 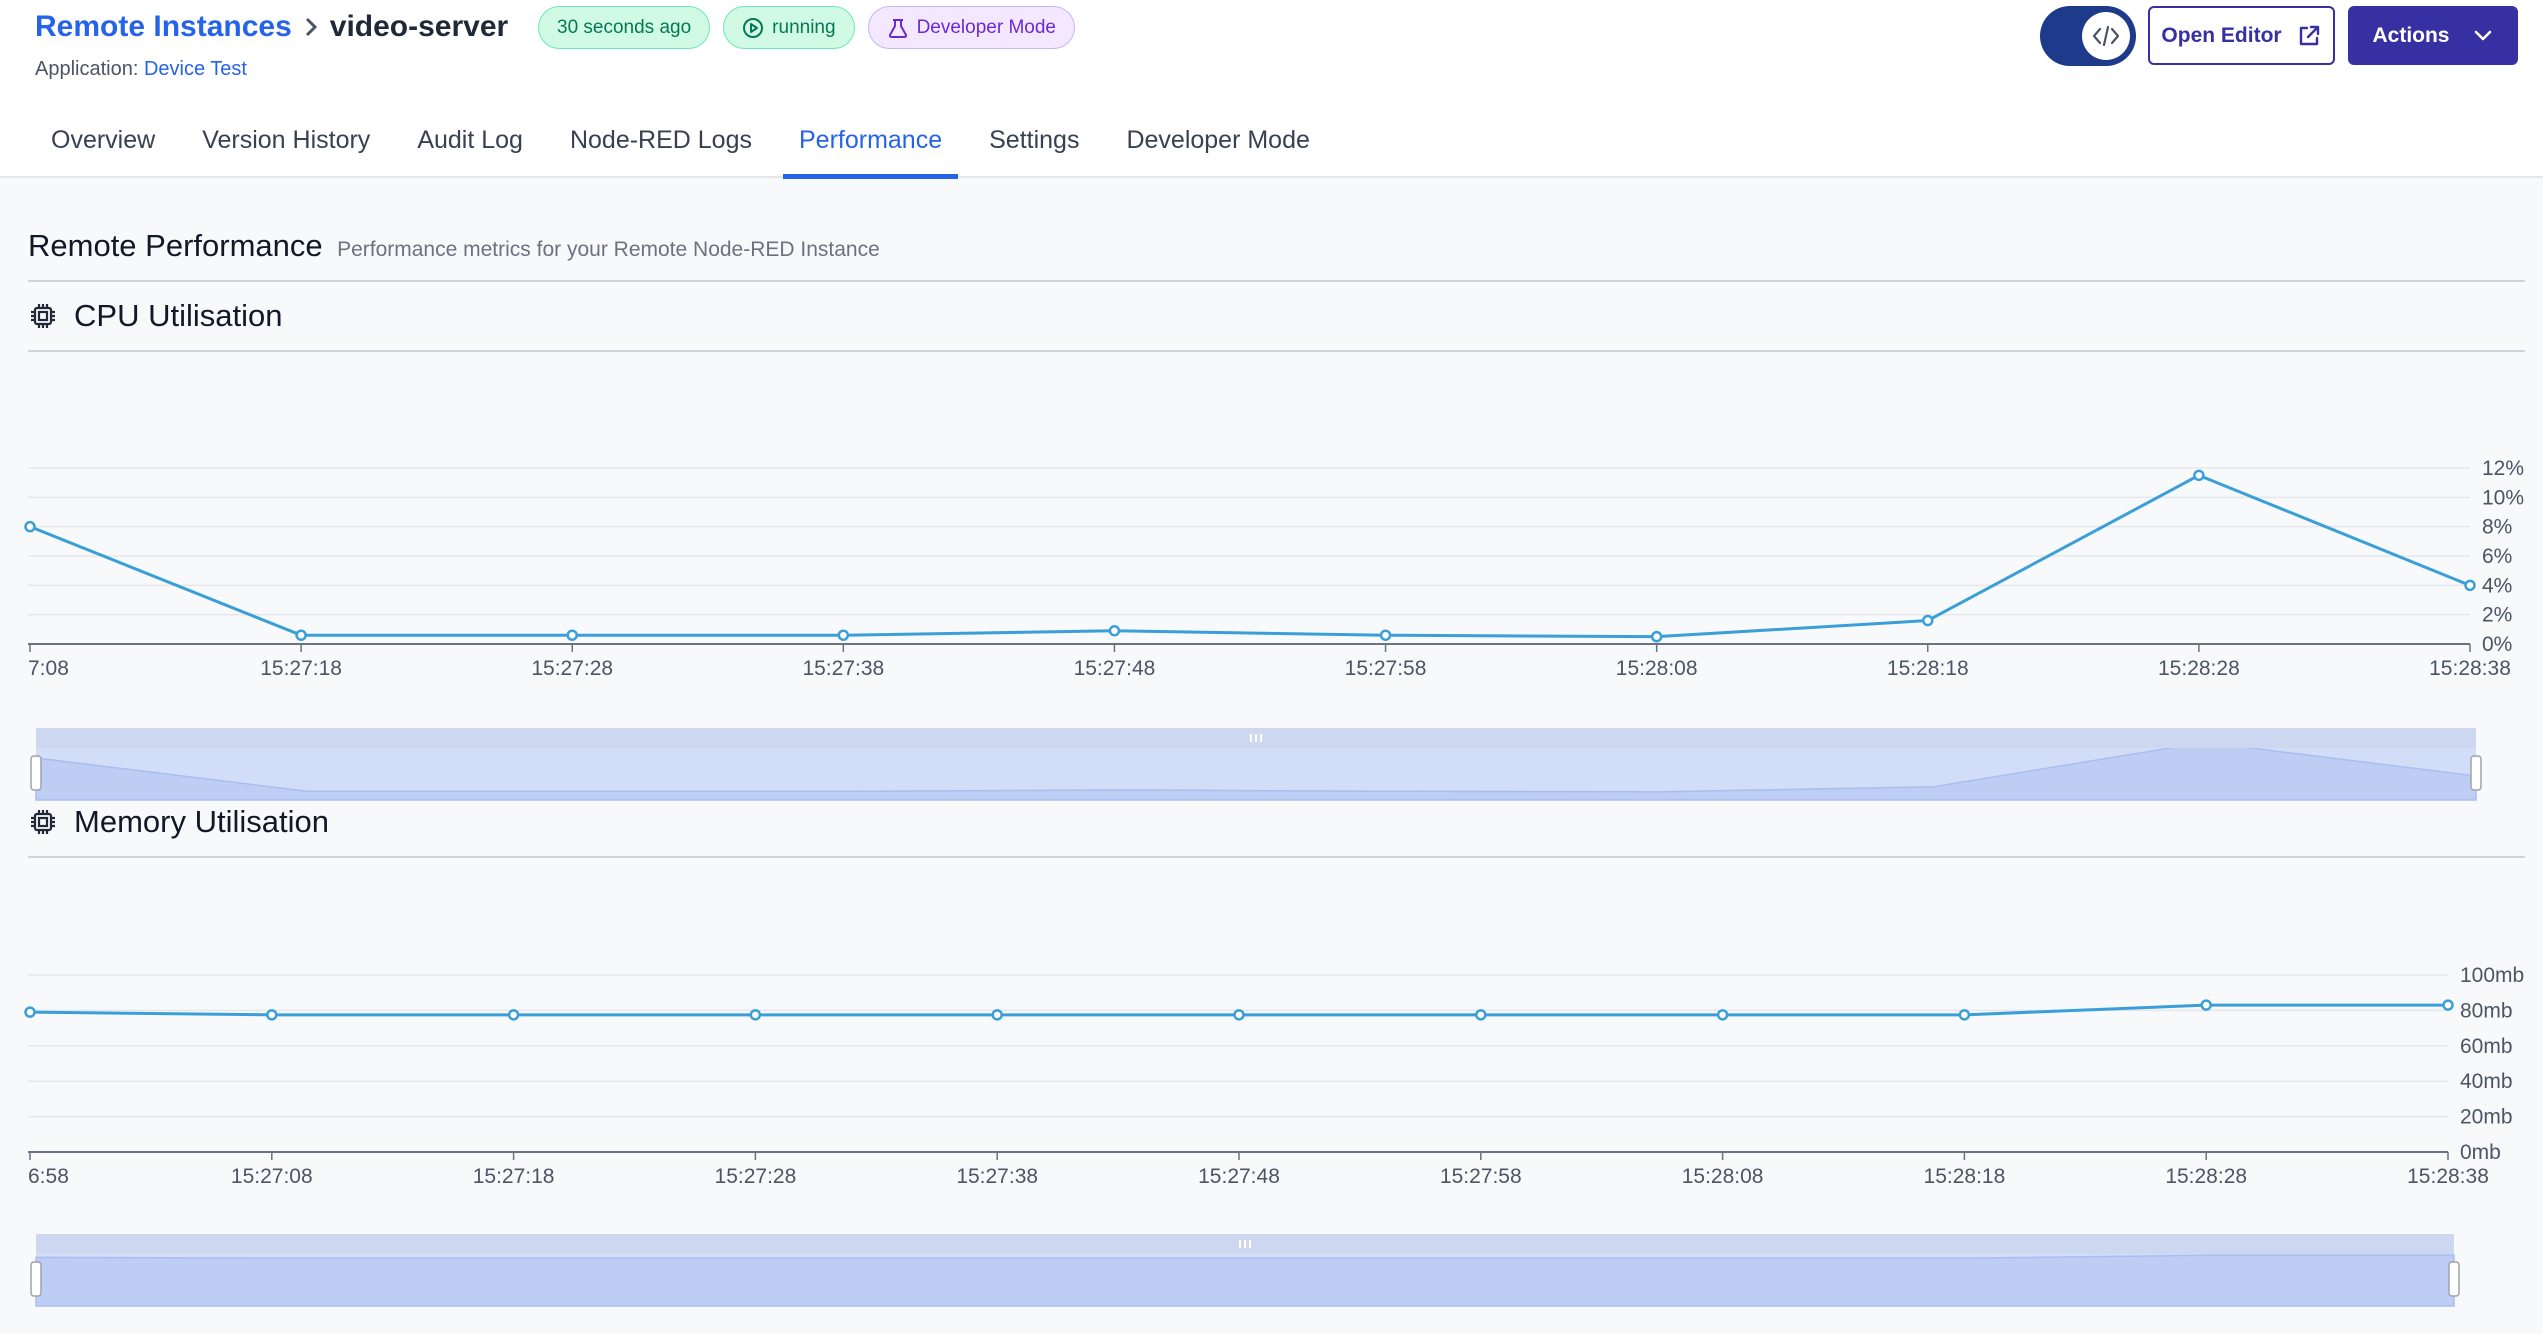 What do you see at coordinates (870, 144) in the screenshot?
I see `tab-performance: Performance` at bounding box center [870, 144].